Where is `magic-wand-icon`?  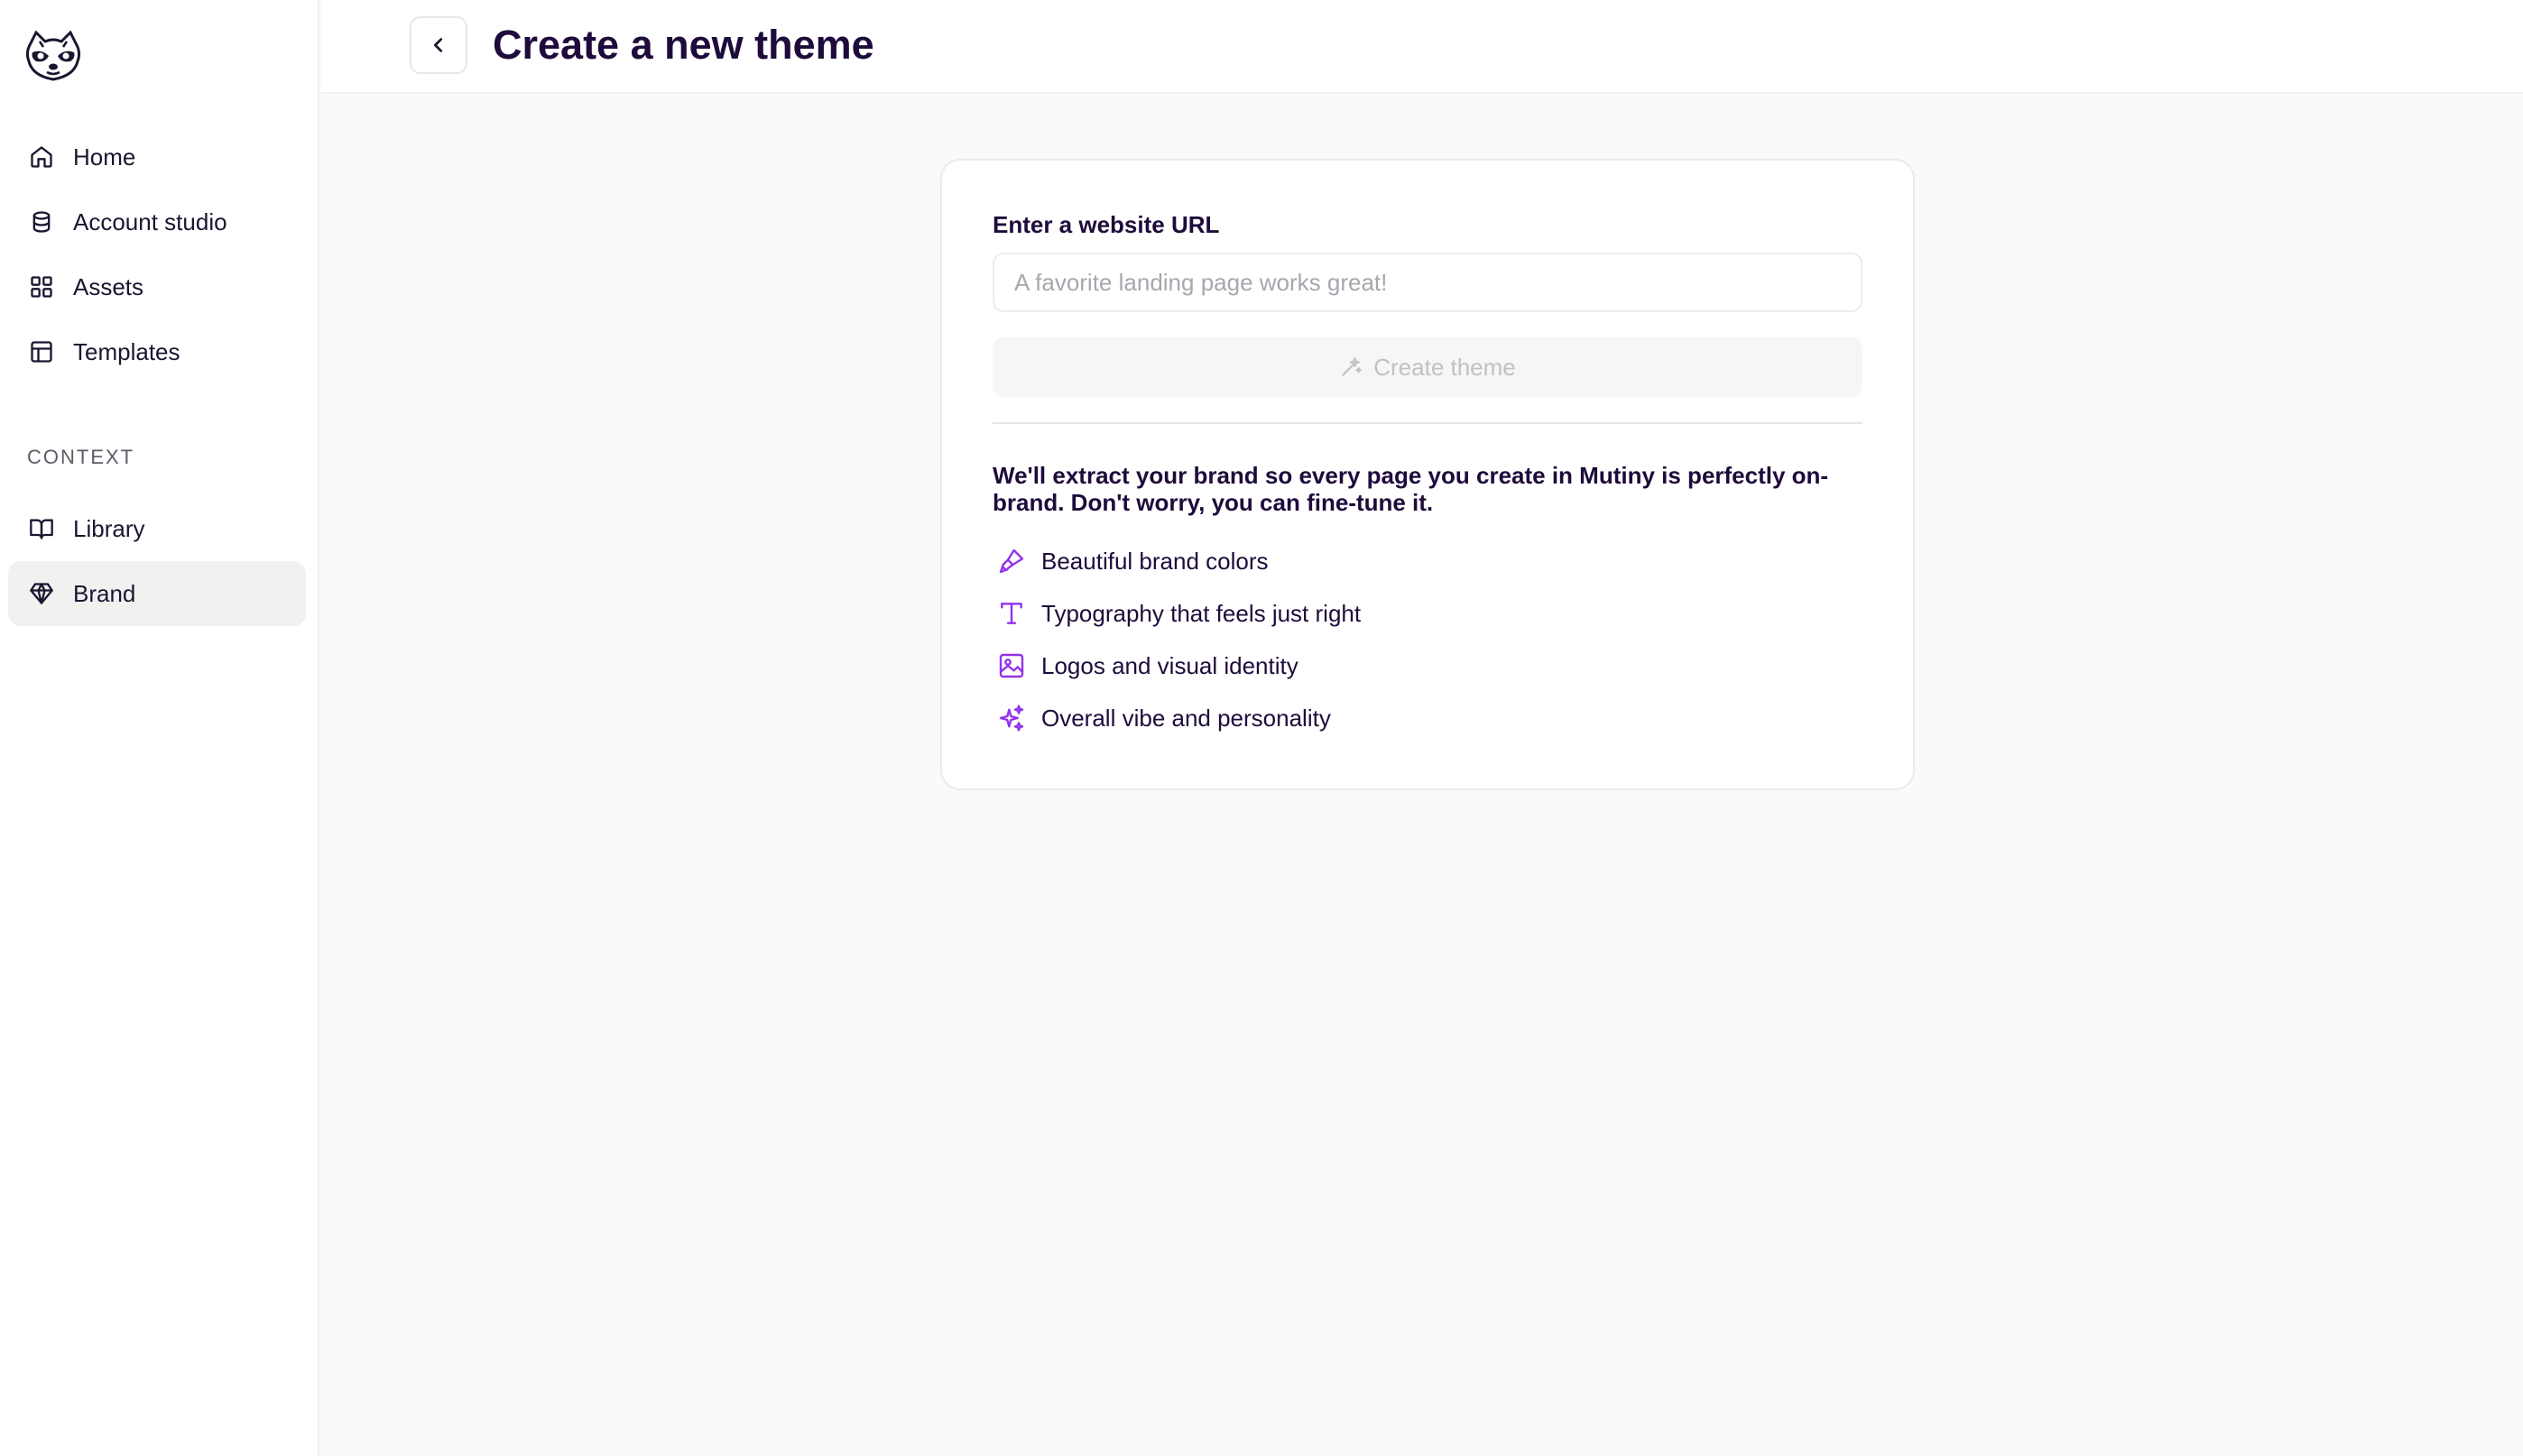 magic-wand-icon is located at coordinates (1352, 366).